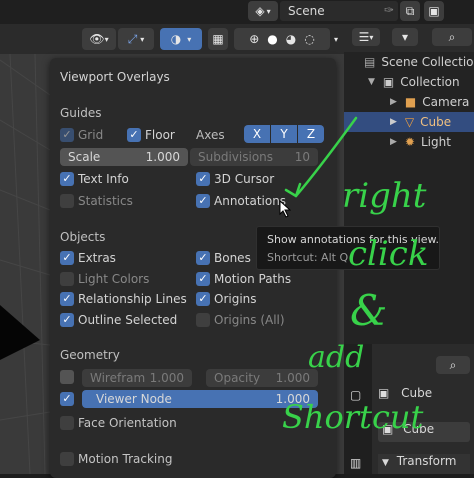 This screenshot has width=474, height=478. I want to click on calendar-icon: ▥, so click(355, 463).